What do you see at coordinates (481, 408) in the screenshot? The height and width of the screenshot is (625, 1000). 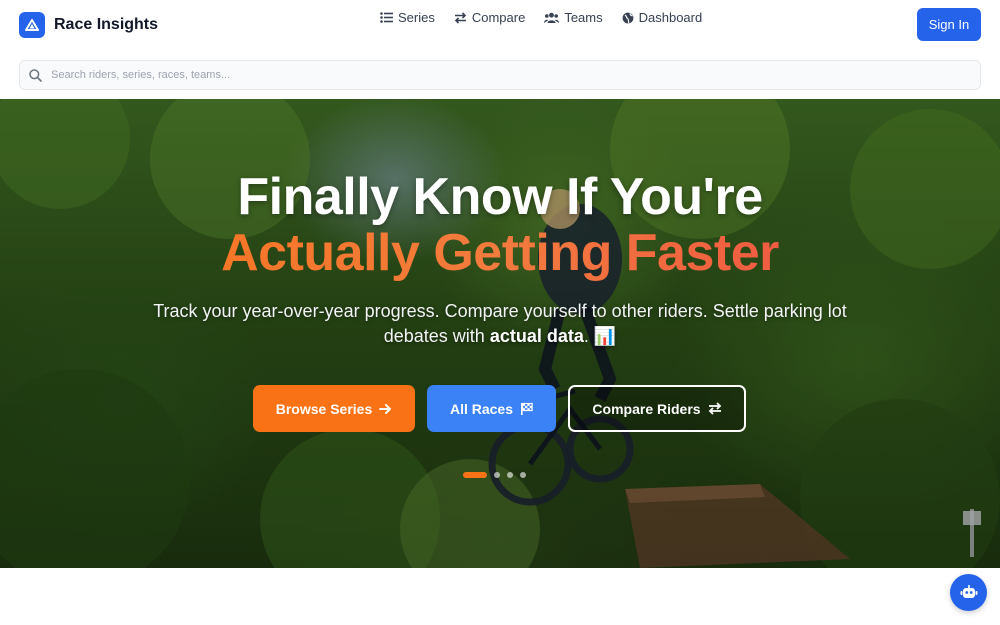 I see `all-races-label: All Races` at bounding box center [481, 408].